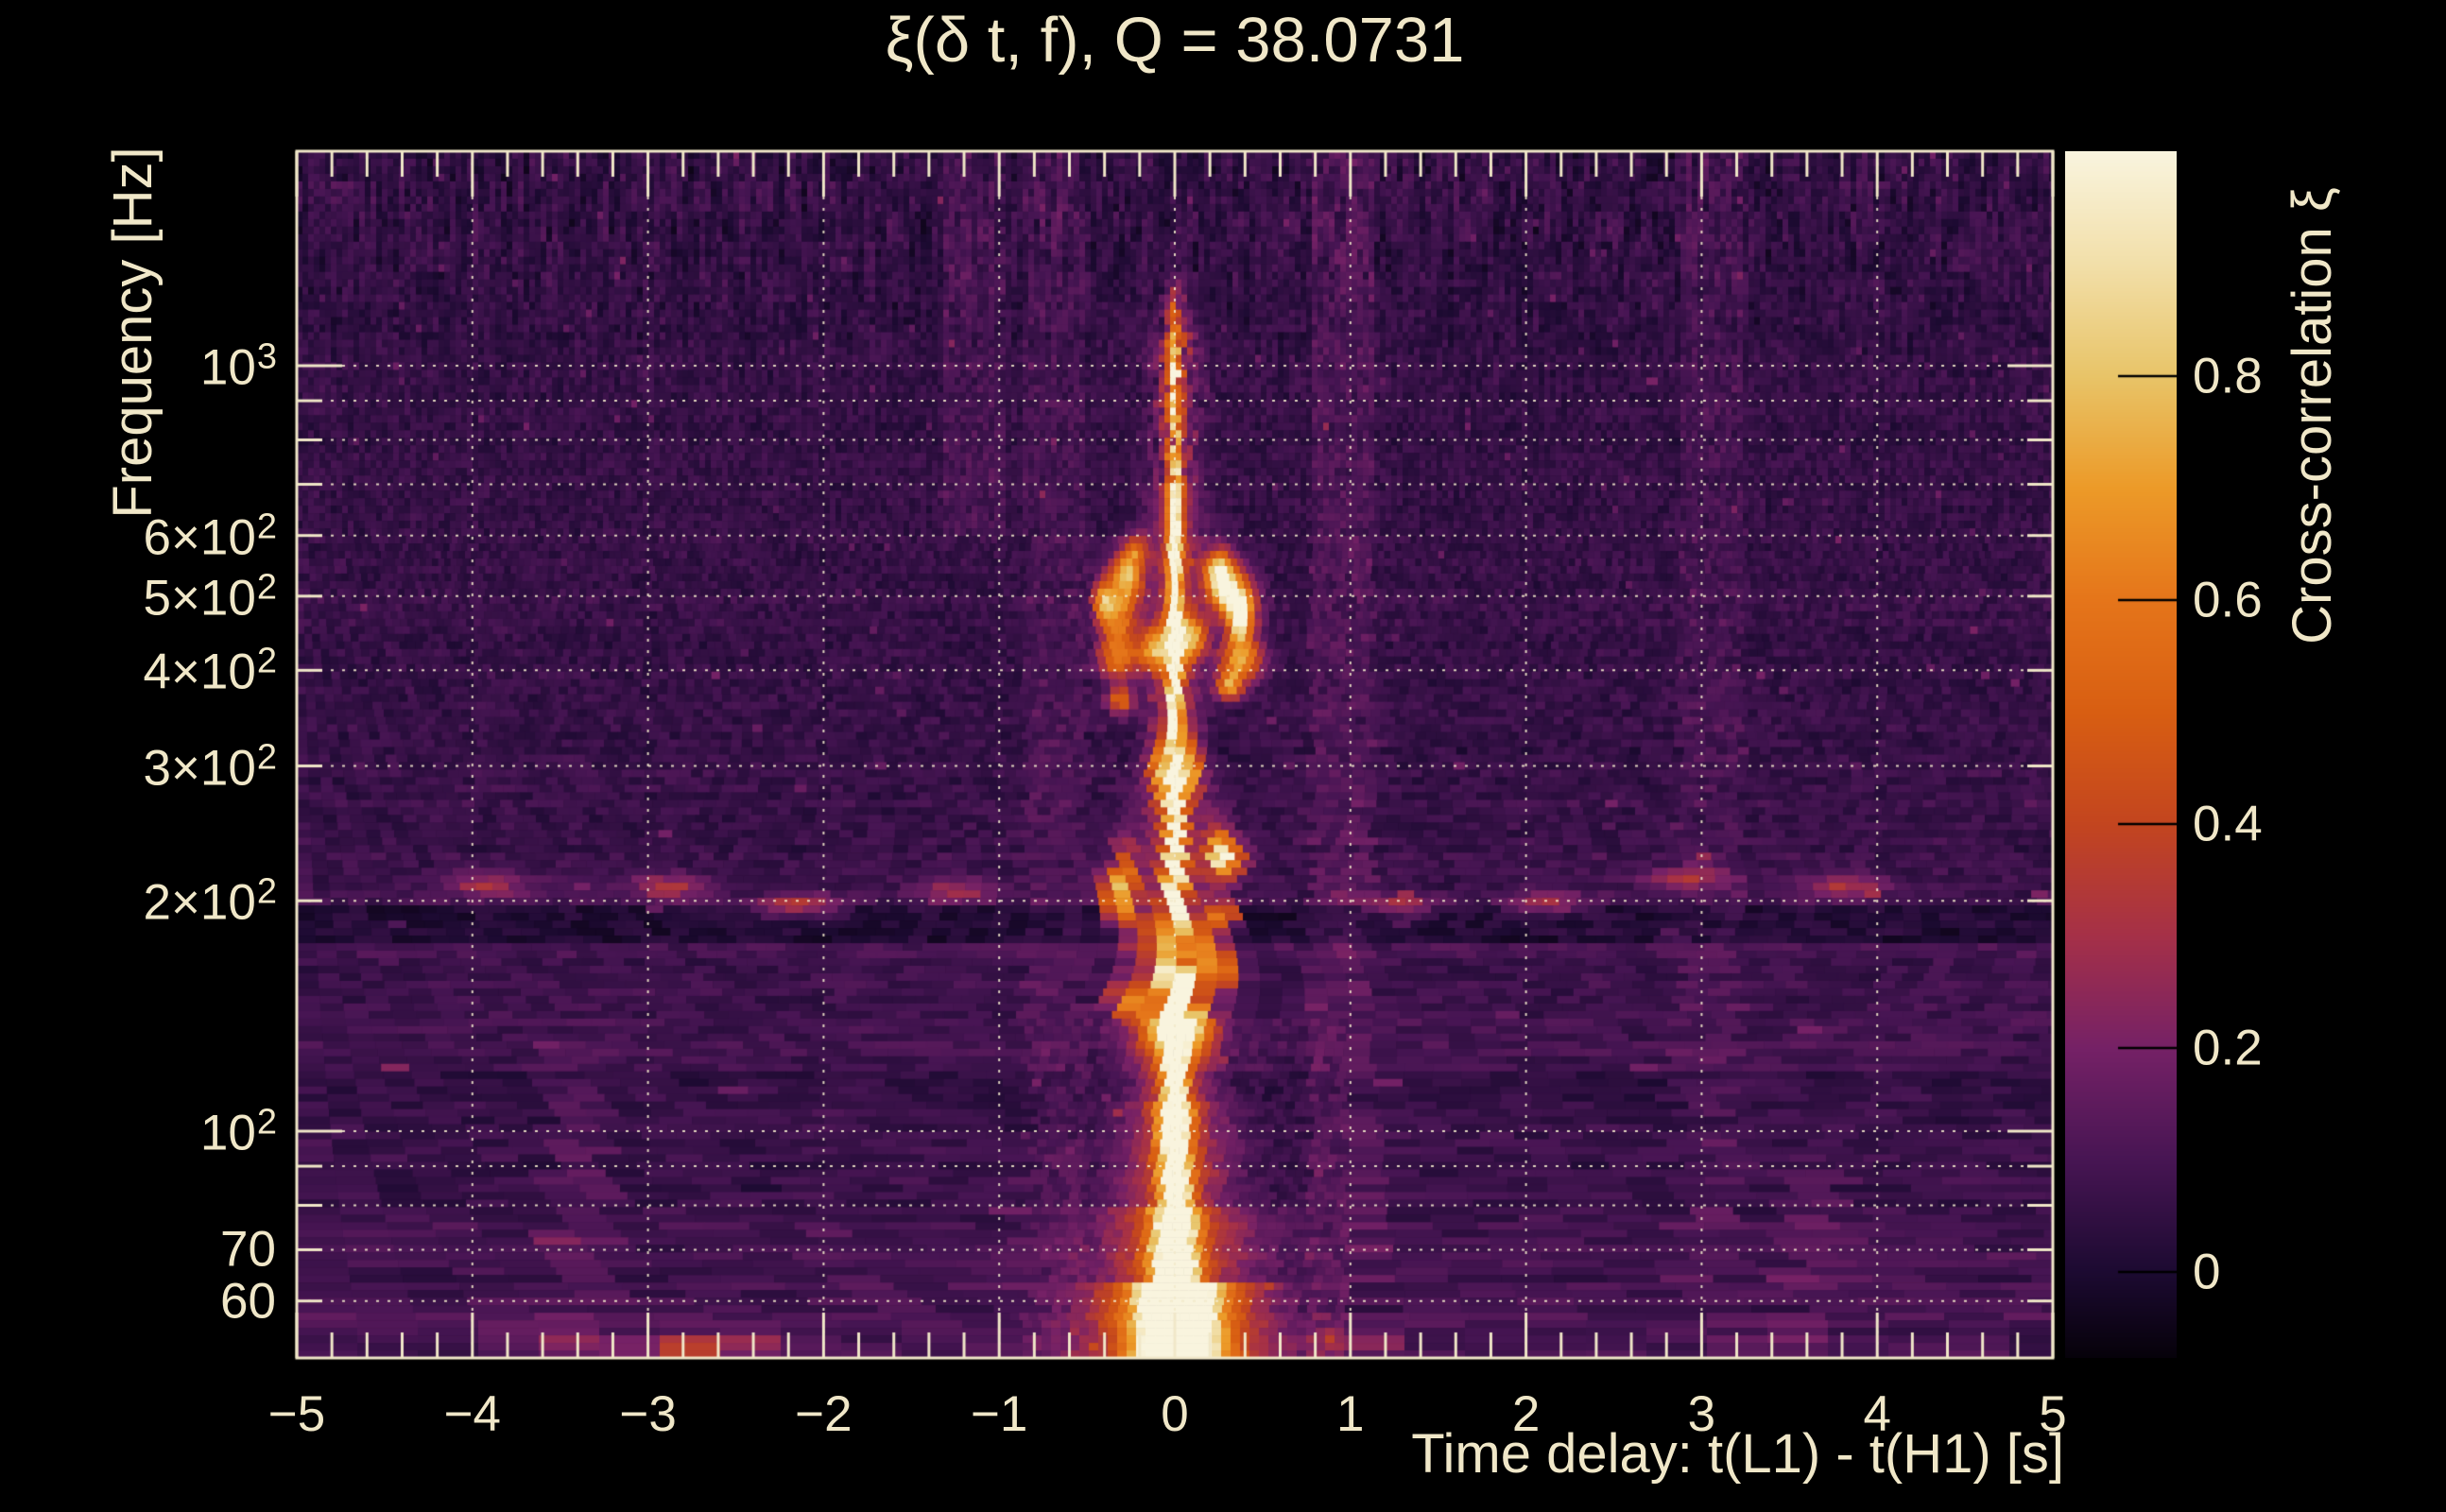  What do you see at coordinates (248, 1249) in the screenshot?
I see `y-tick-label: 70` at bounding box center [248, 1249].